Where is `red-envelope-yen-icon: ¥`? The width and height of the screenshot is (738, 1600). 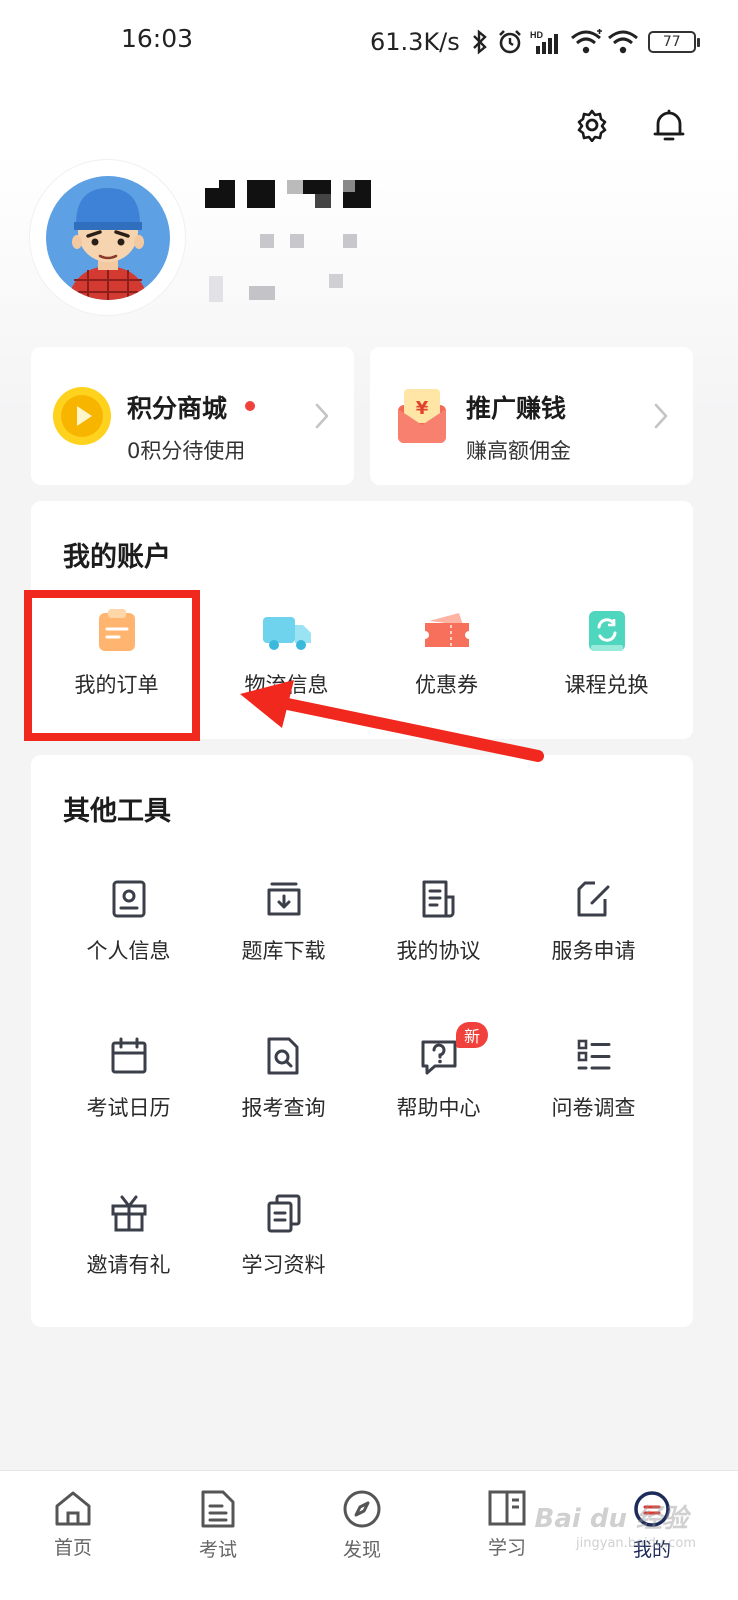 red-envelope-yen-icon: ¥ is located at coordinates (422, 418).